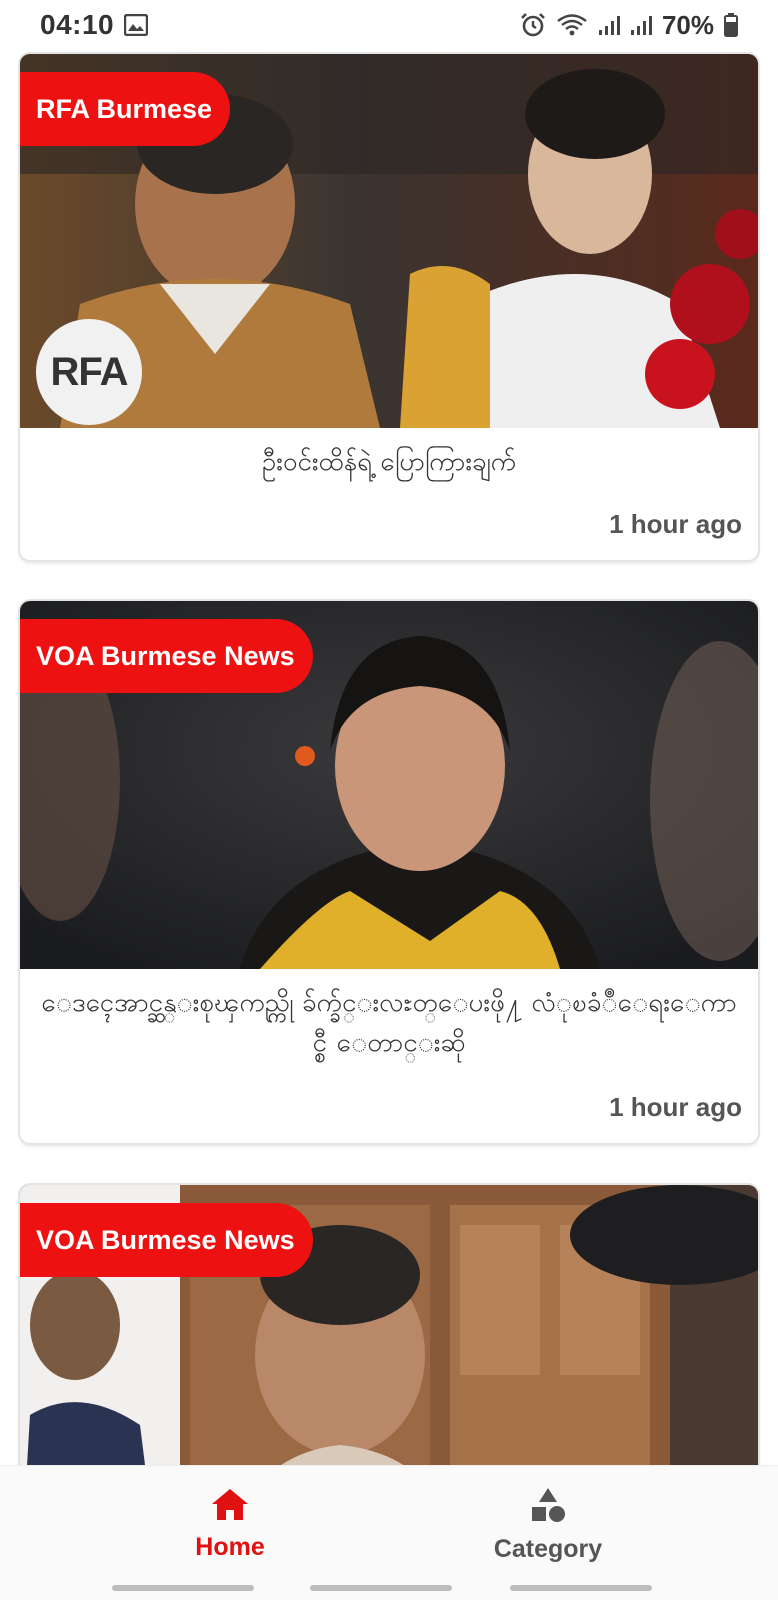 This screenshot has width=778, height=1600. I want to click on nav-home-label: Home, so click(230, 1547).